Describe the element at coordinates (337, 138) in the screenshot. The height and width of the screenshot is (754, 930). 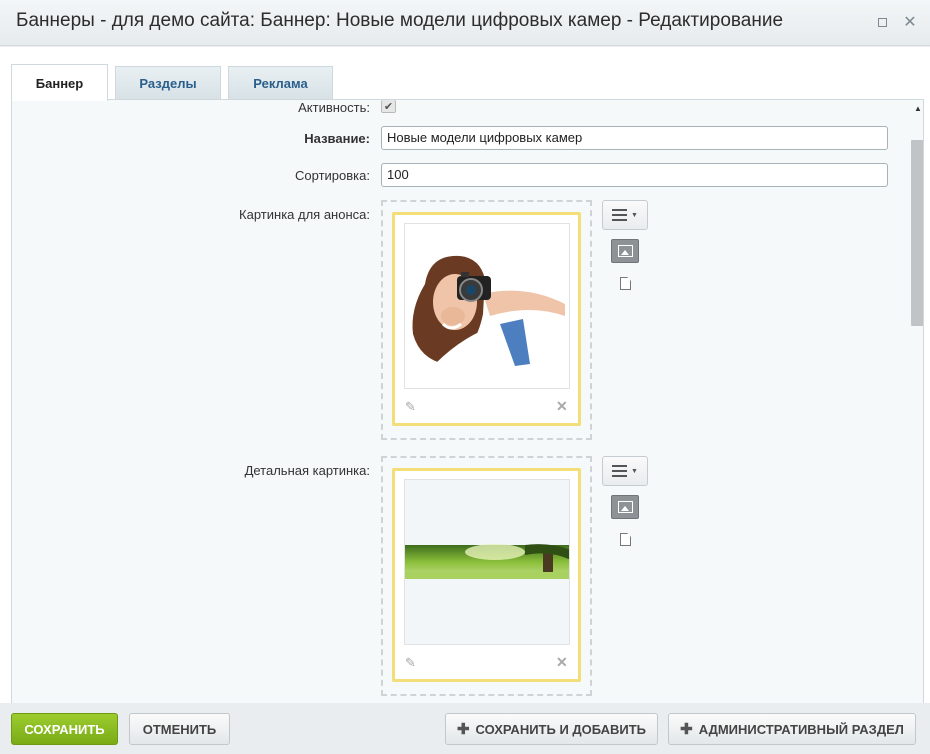
I see `name-label: Название:` at that location.